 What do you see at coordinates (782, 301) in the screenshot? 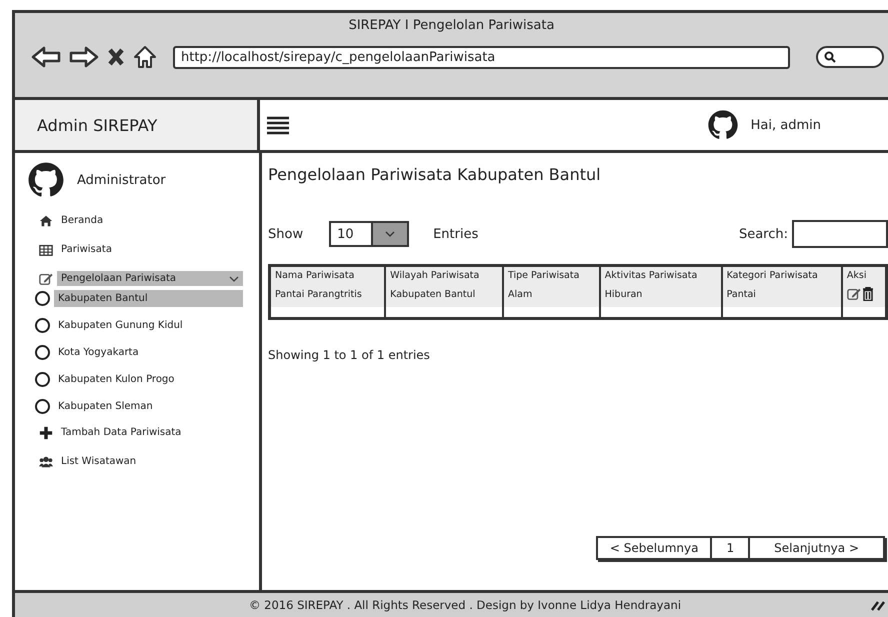
I see `table-cell: Pantai` at bounding box center [782, 301].